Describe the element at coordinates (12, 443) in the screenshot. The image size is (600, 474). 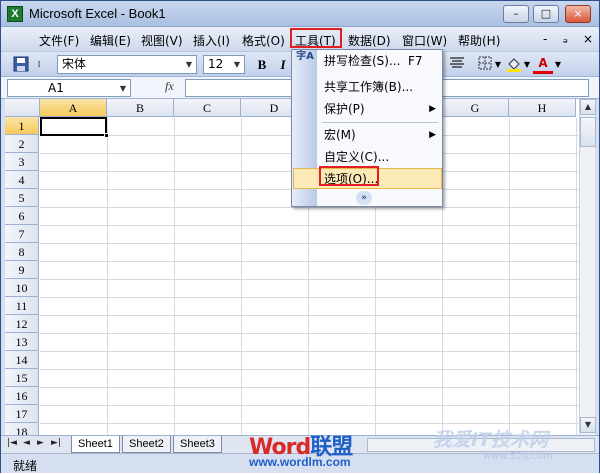
I see `first-sheet-icon: |◄` at that location.